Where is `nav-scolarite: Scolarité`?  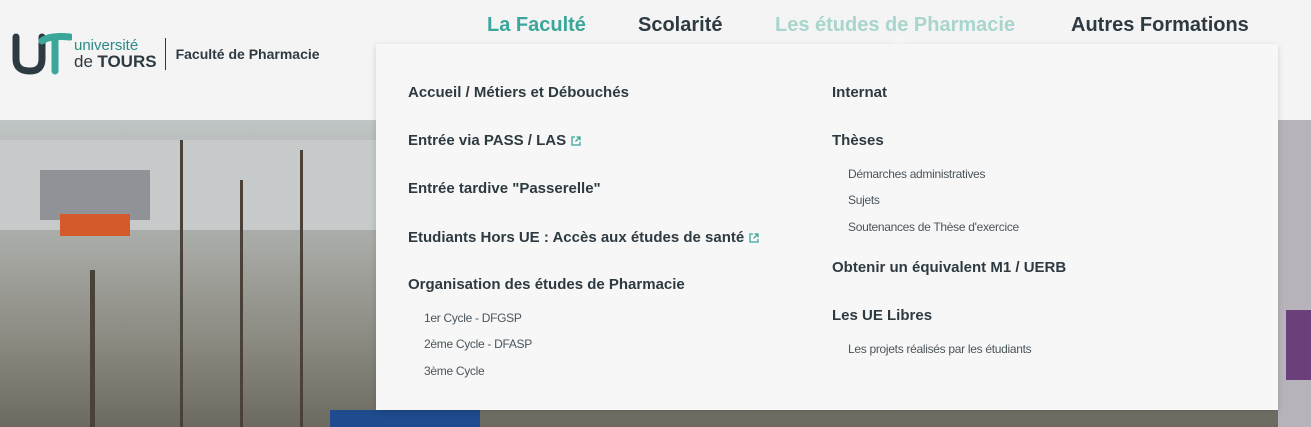
nav-scolarite: Scolarité is located at coordinates (680, 25).